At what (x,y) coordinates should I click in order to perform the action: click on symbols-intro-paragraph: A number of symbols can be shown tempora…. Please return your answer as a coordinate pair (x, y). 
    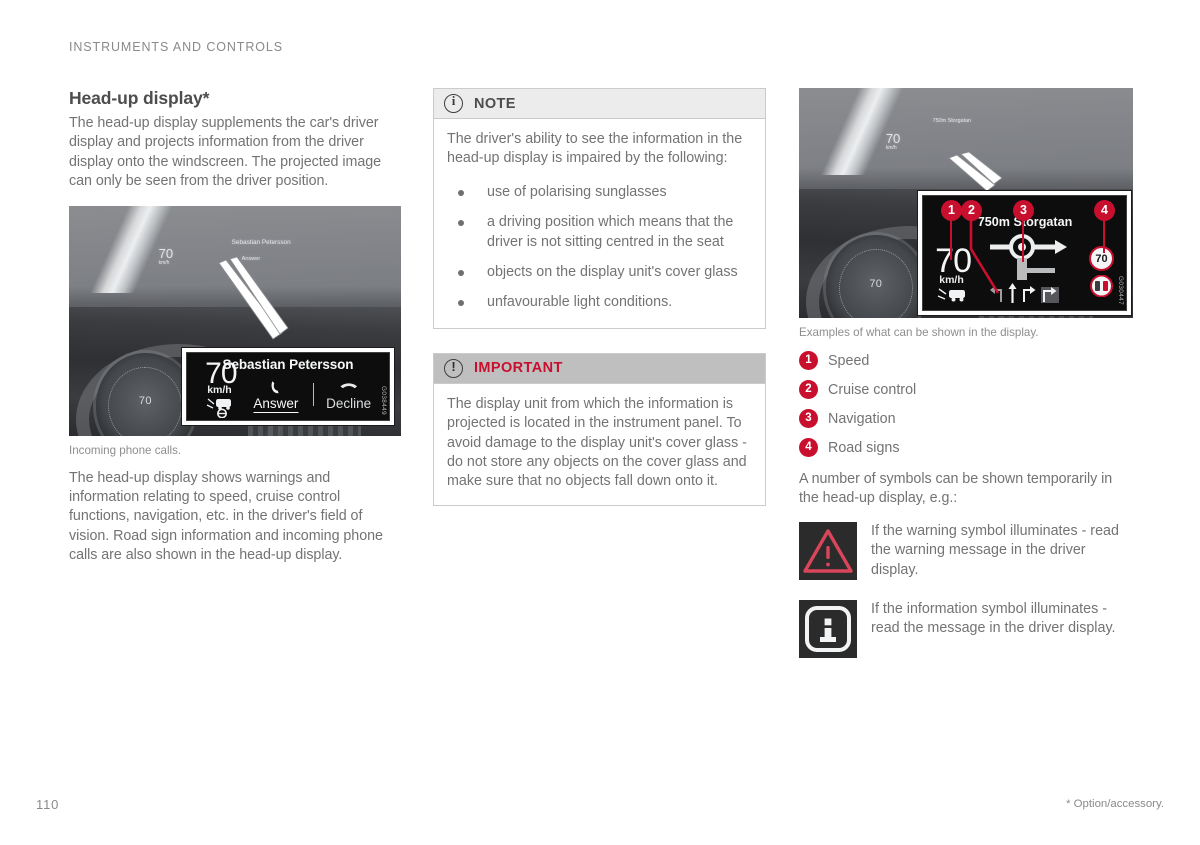
    Looking at the image, I should click on (956, 489).